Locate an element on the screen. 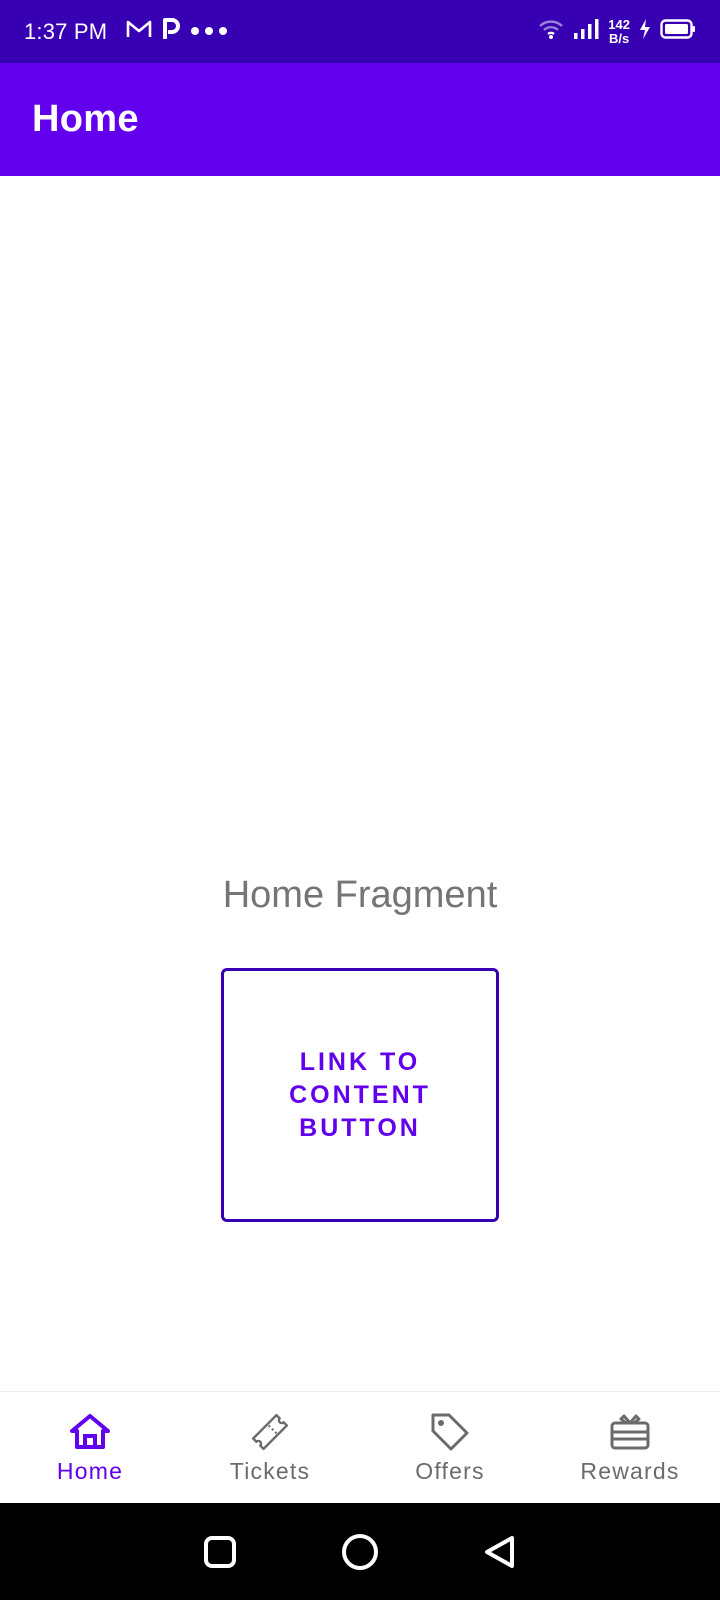 The image size is (720, 1600). status-bar: 1:37 PM 142 B/s is located at coordinates (360, 31).